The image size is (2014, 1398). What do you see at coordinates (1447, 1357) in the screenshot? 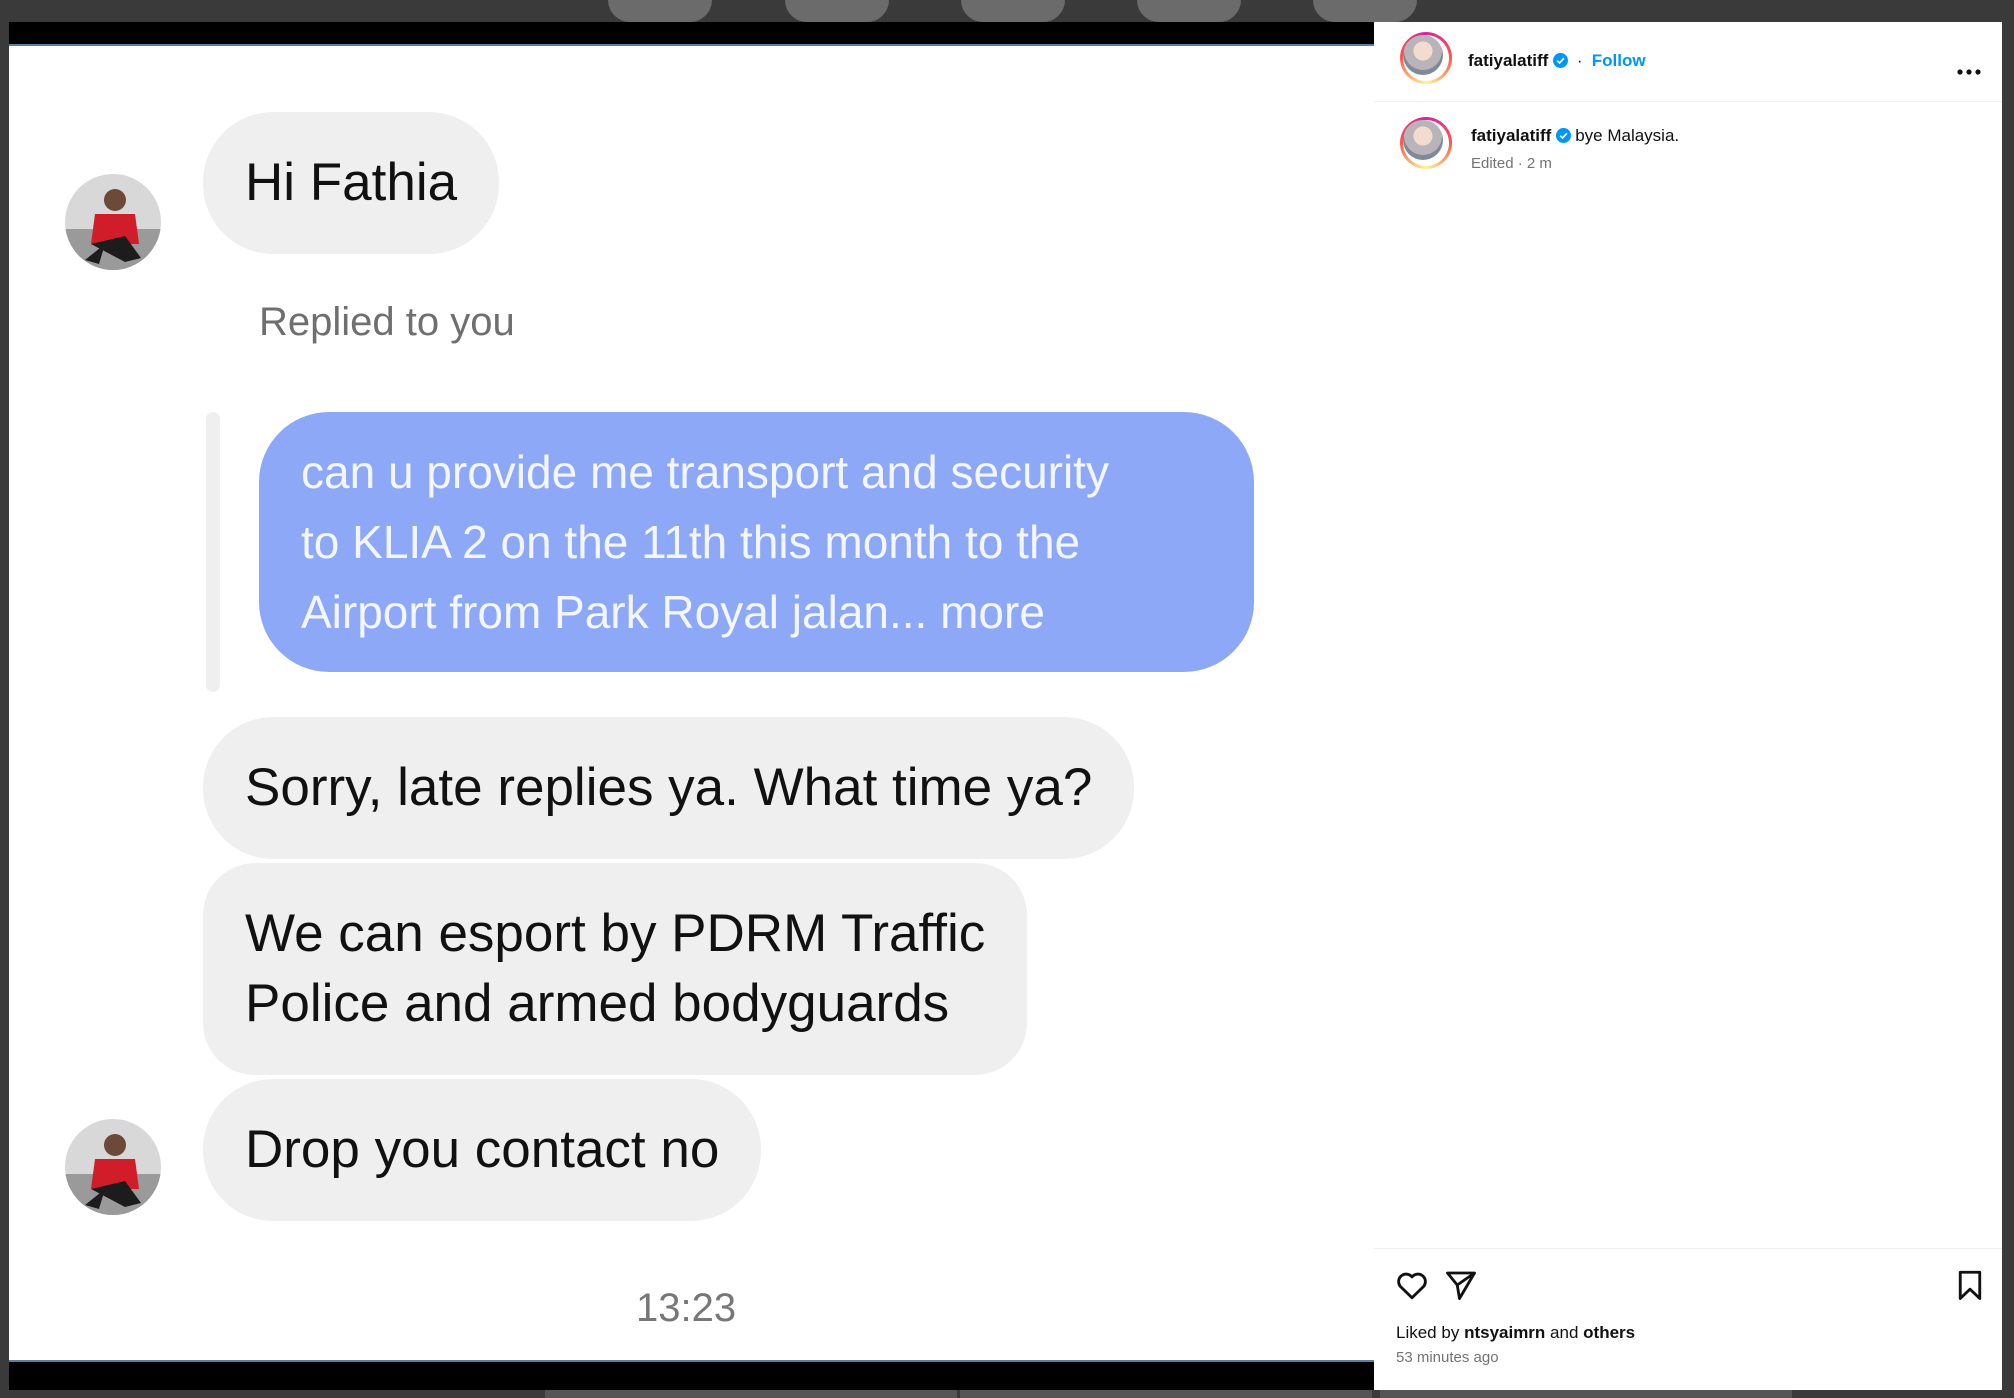
I see `post-time-ago: 53 minutes ago` at bounding box center [1447, 1357].